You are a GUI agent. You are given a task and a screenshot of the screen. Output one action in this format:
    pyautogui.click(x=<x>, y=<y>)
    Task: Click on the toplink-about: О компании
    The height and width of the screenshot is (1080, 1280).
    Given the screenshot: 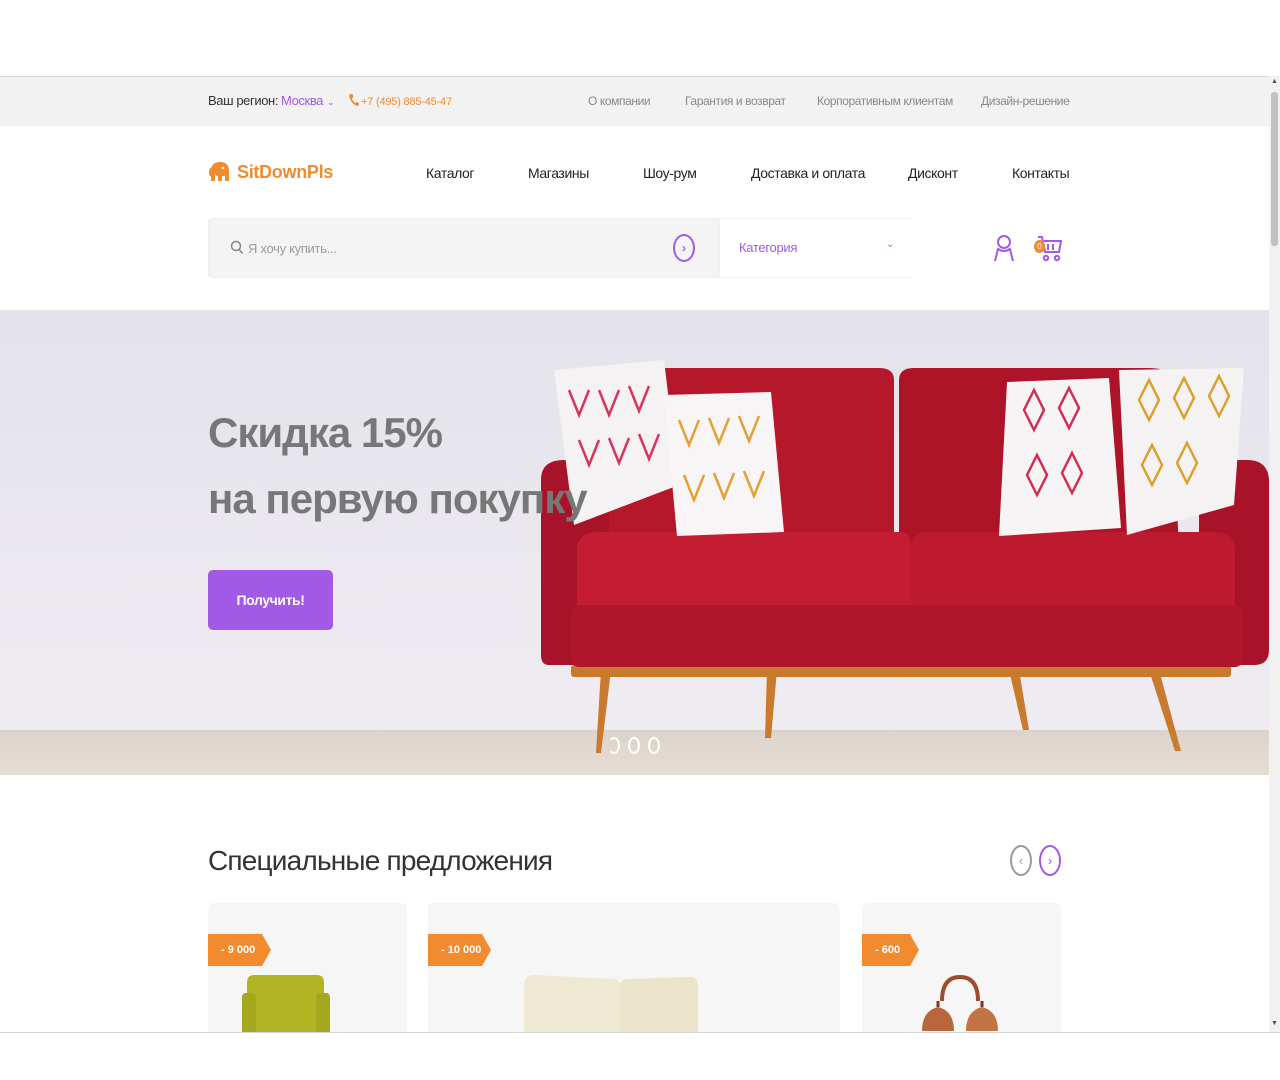 What is the action you would take?
    pyautogui.click(x=619, y=101)
    